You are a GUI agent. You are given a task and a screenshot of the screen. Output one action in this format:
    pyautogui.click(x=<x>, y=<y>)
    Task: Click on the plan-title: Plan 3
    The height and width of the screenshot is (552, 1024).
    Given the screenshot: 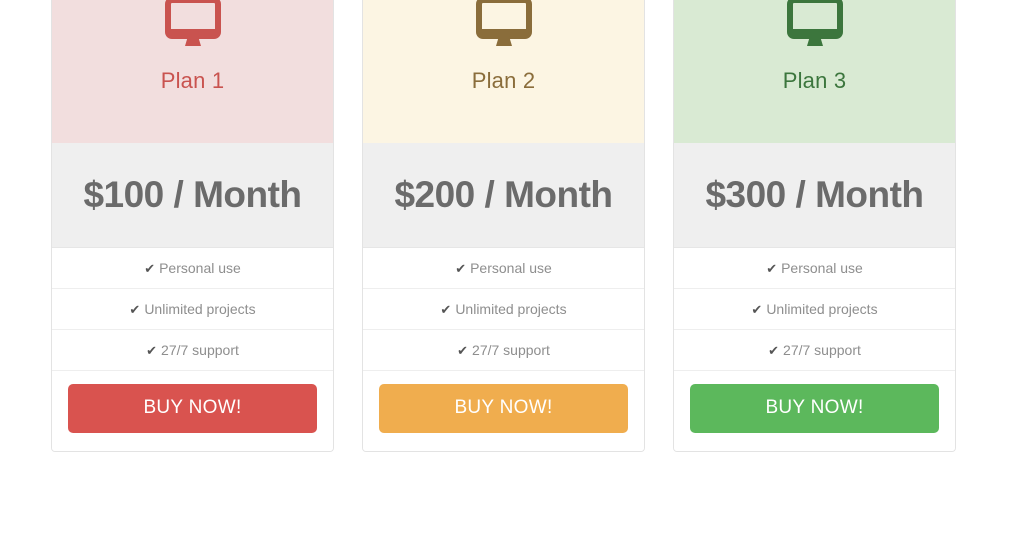 What is the action you would take?
    pyautogui.click(x=814, y=80)
    